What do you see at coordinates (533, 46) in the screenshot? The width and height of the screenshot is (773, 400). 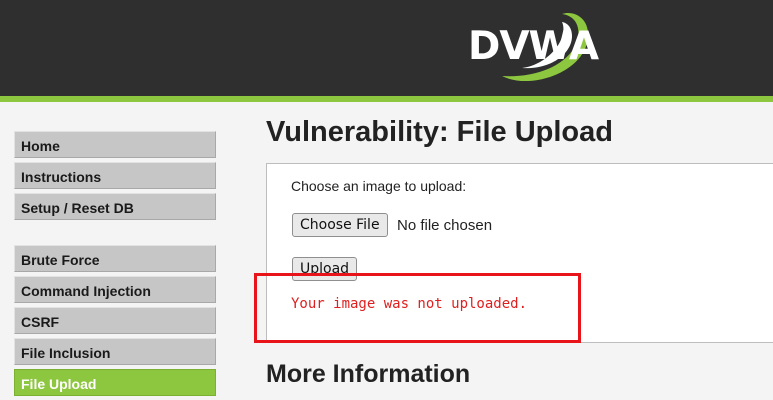 I see `dvwa-logo-text: DVWA` at bounding box center [533, 46].